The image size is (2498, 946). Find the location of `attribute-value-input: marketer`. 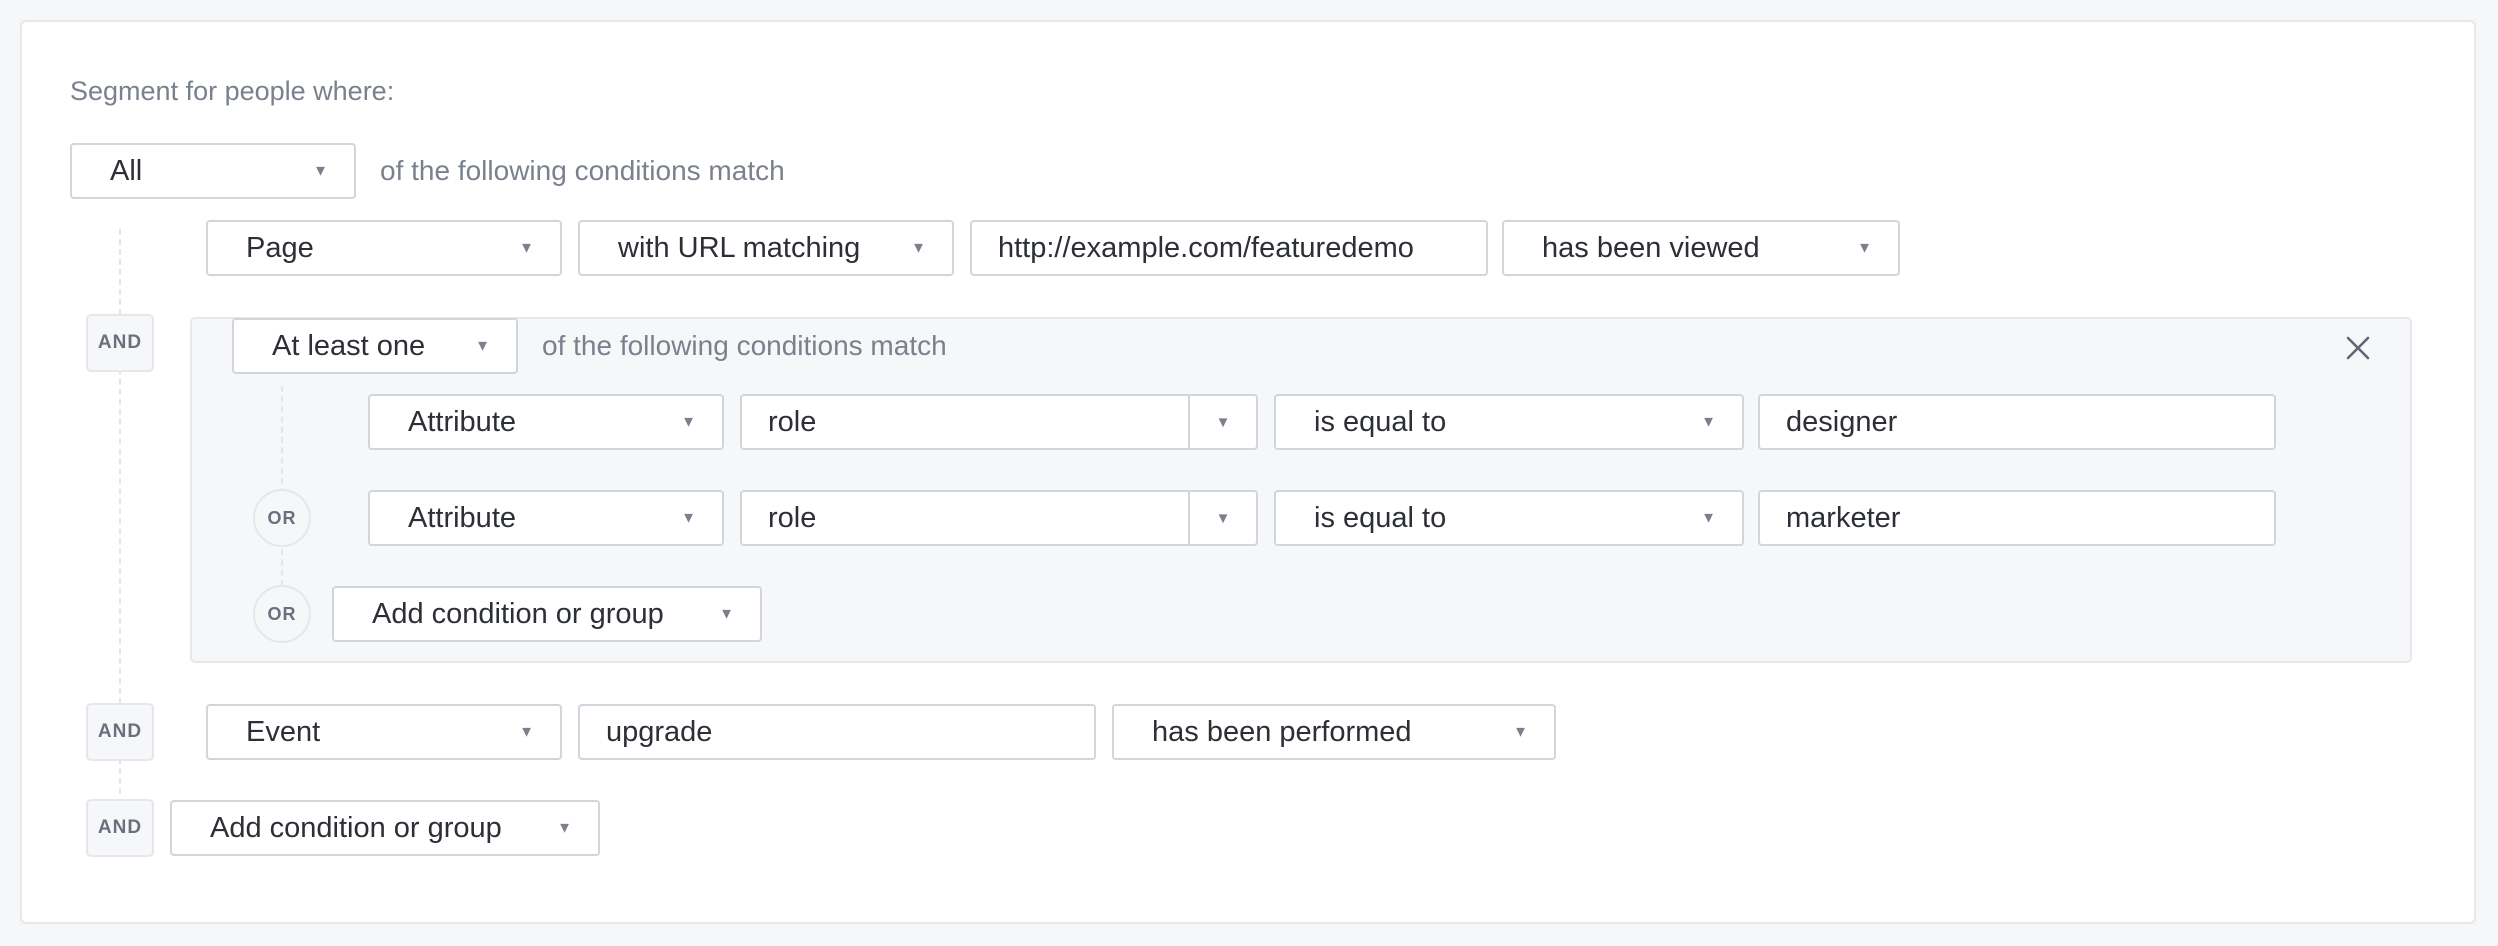

attribute-value-input: marketer is located at coordinates (2017, 518).